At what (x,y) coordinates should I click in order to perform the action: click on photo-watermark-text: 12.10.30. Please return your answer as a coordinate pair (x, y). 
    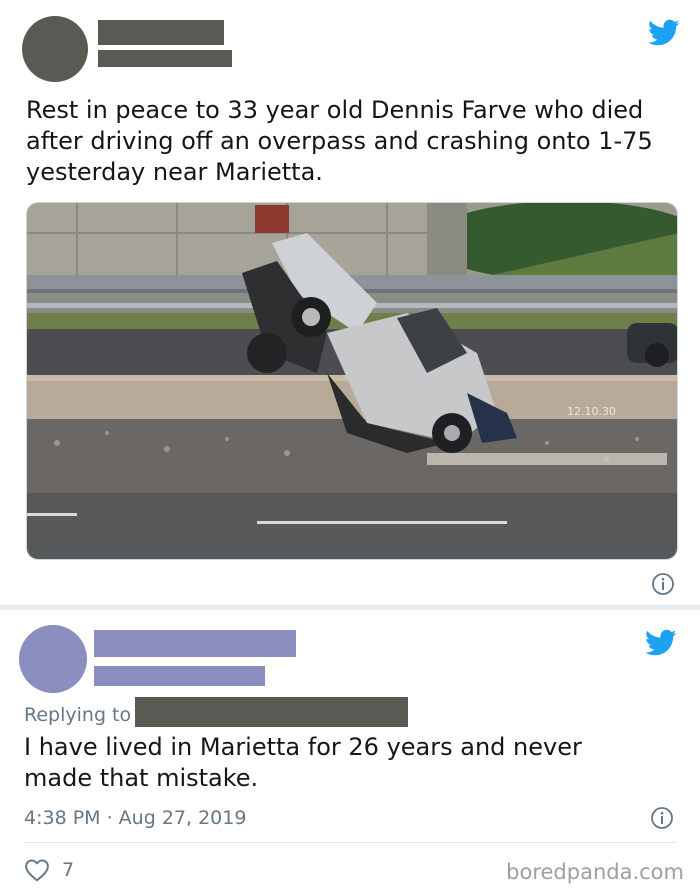
    Looking at the image, I should click on (591, 411).